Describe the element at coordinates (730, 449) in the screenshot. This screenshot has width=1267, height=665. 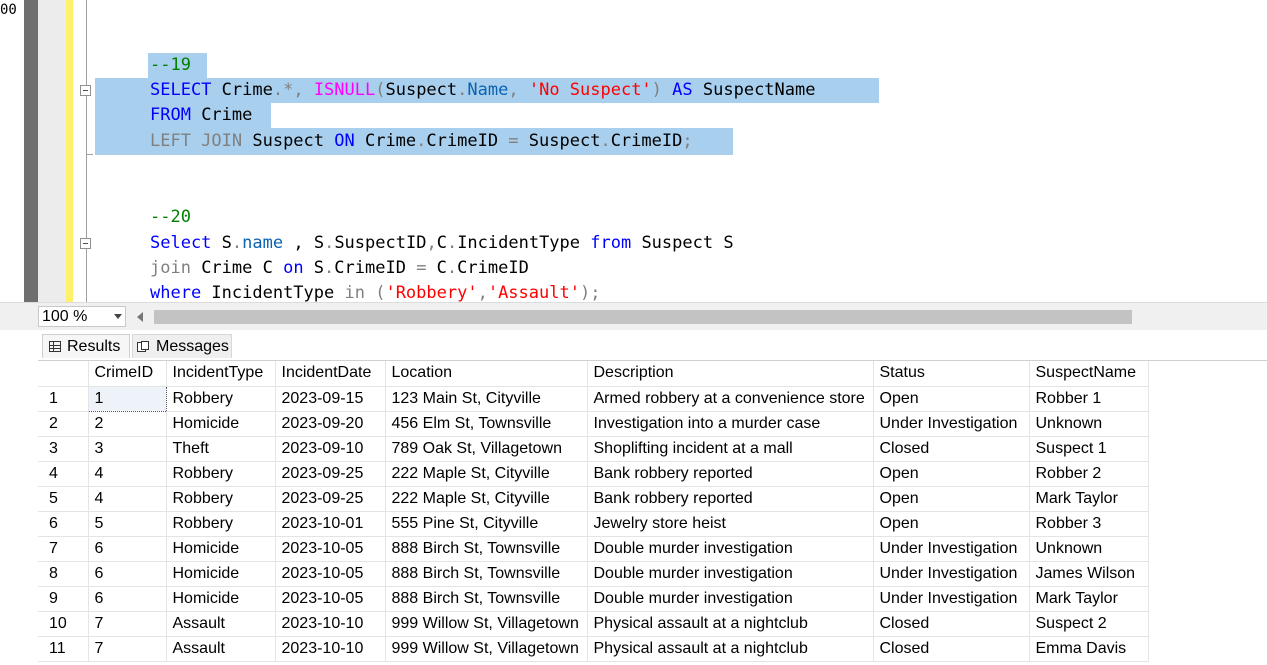
I see `table-cell: Shoplifting incident at a mall` at that location.